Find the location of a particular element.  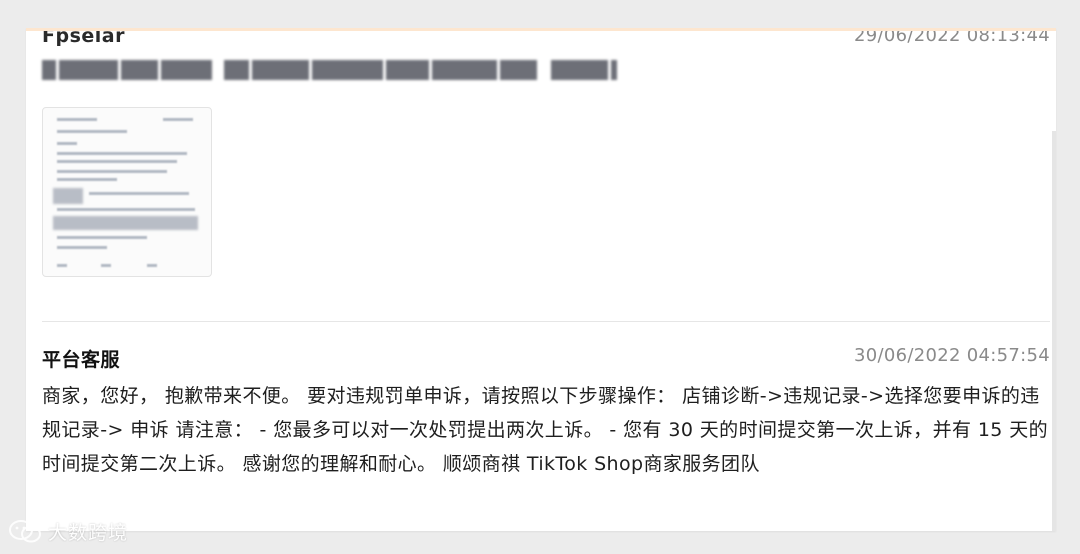

redacted-message-text is located at coordinates (330, 70).